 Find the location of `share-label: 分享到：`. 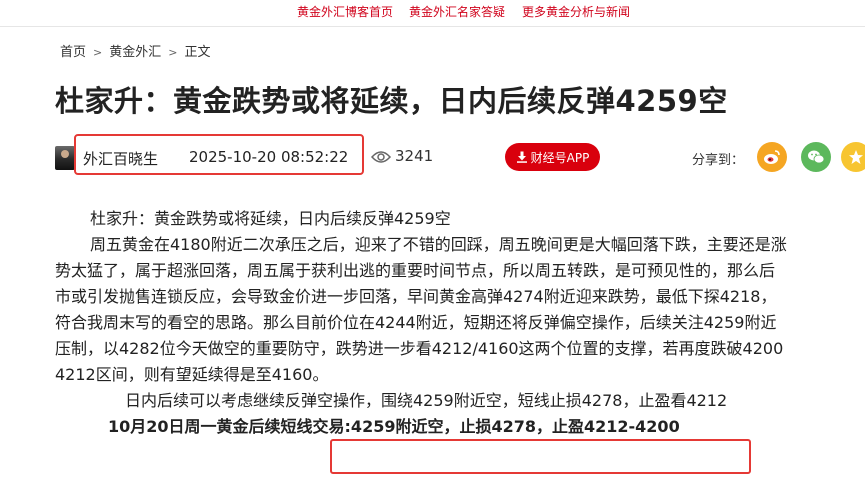

share-label: 分享到： is located at coordinates (718, 160).